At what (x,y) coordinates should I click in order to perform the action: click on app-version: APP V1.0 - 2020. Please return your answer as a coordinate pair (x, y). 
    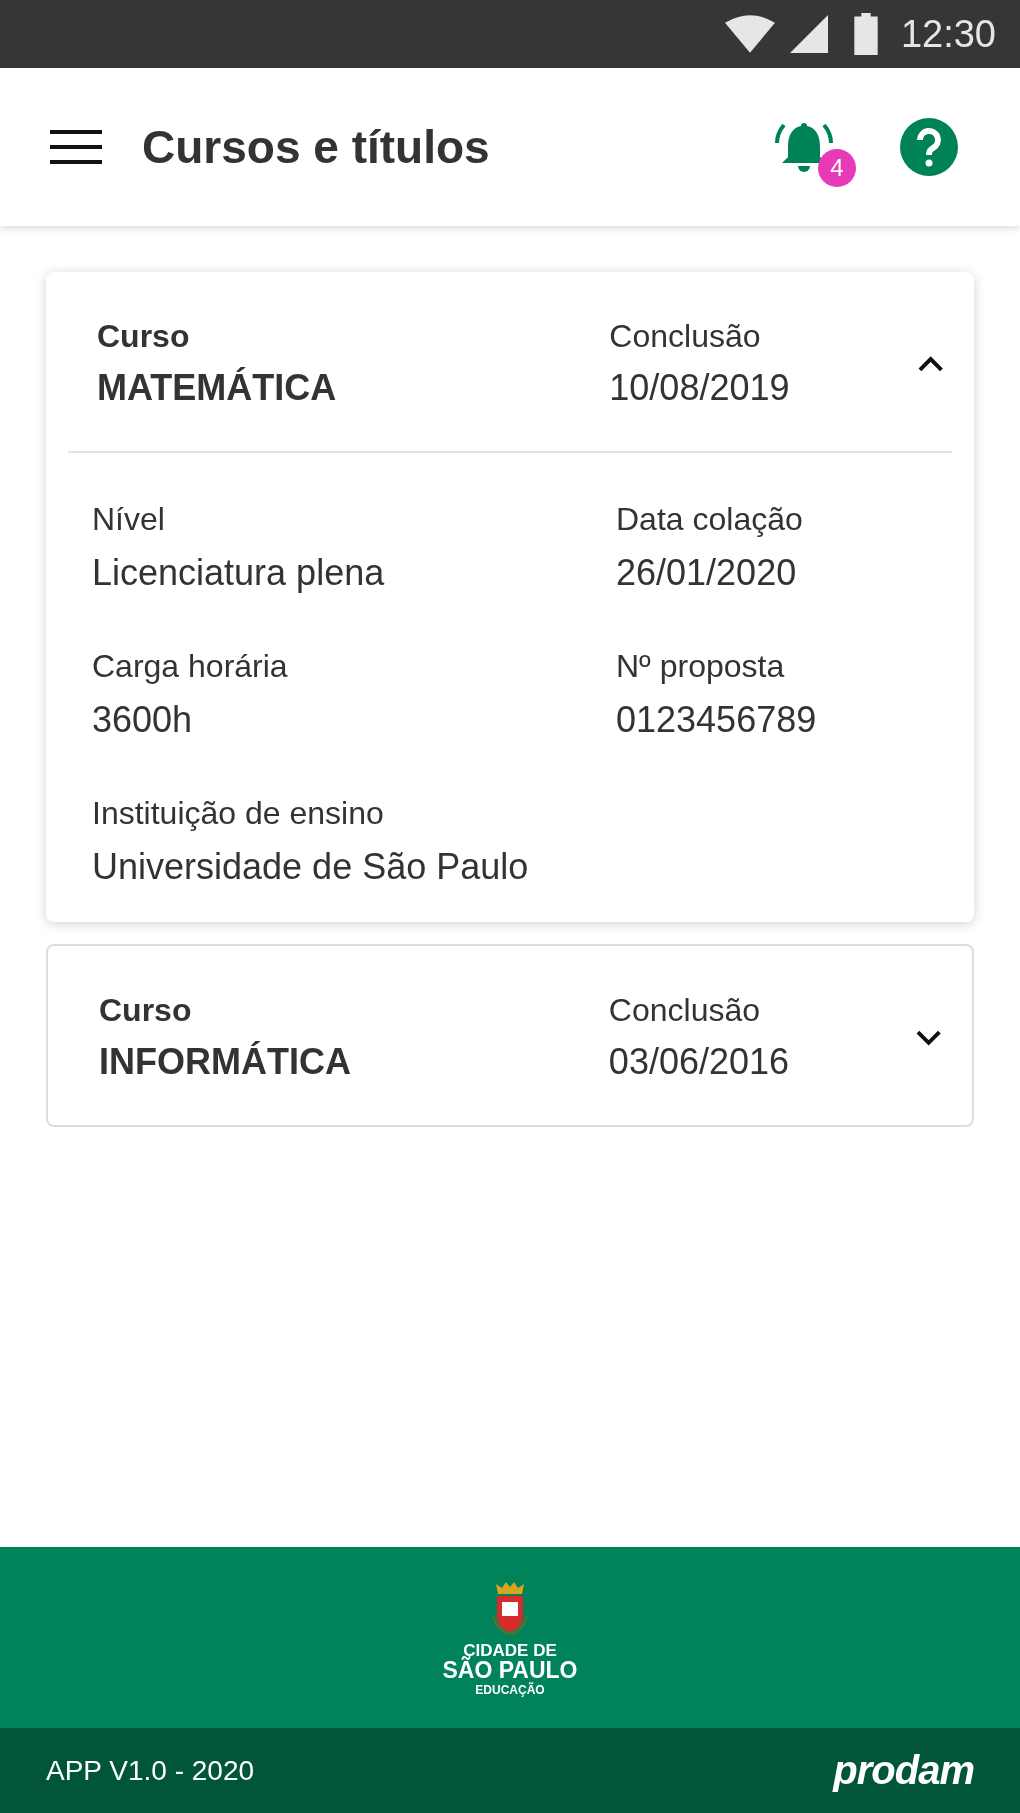
    Looking at the image, I should click on (150, 1770).